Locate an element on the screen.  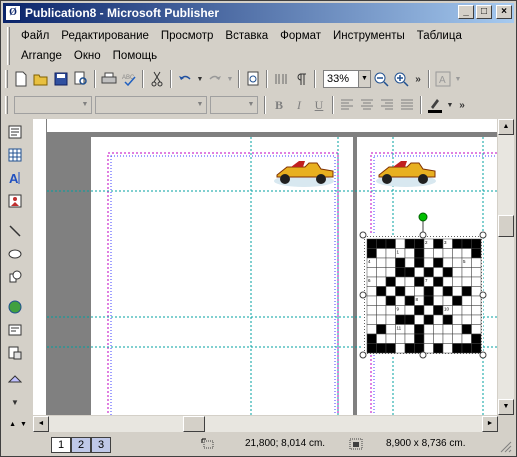
style-combo: ▼ is located at coordinates (53, 105).